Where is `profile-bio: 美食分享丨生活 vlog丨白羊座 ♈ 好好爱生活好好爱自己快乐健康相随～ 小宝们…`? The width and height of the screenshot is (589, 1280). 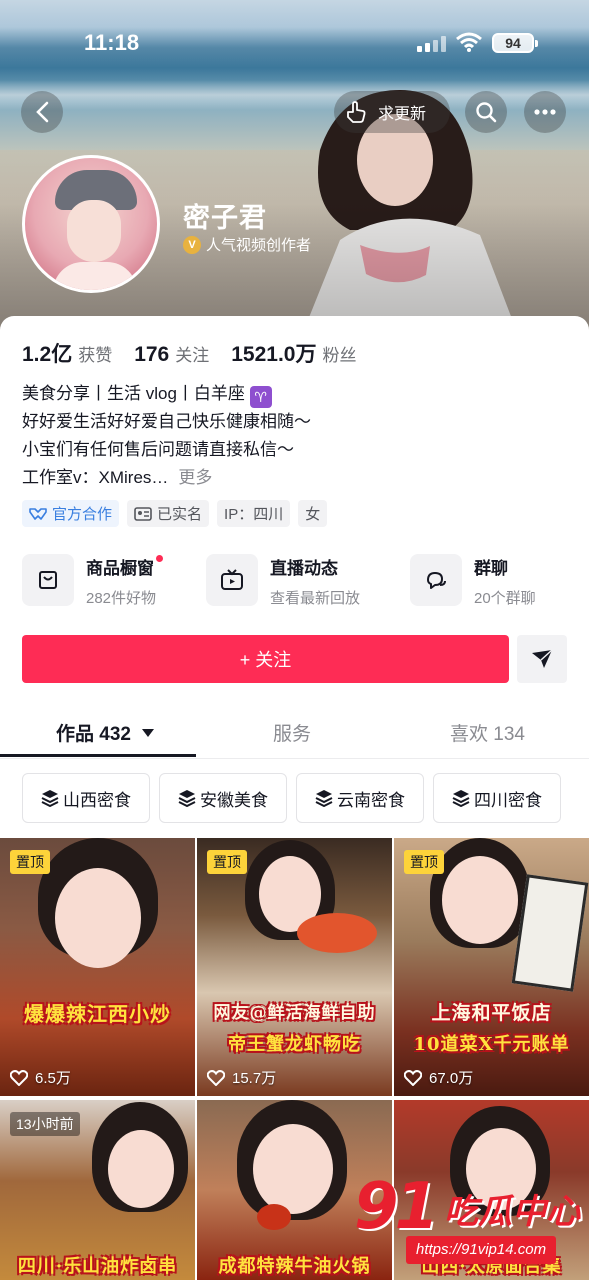 profile-bio: 美食分享丨生活 vlog丨白羊座 ♈ 好好爱生活好好爱自己快乐健康相随～ 小宝们… is located at coordinates (166, 436).